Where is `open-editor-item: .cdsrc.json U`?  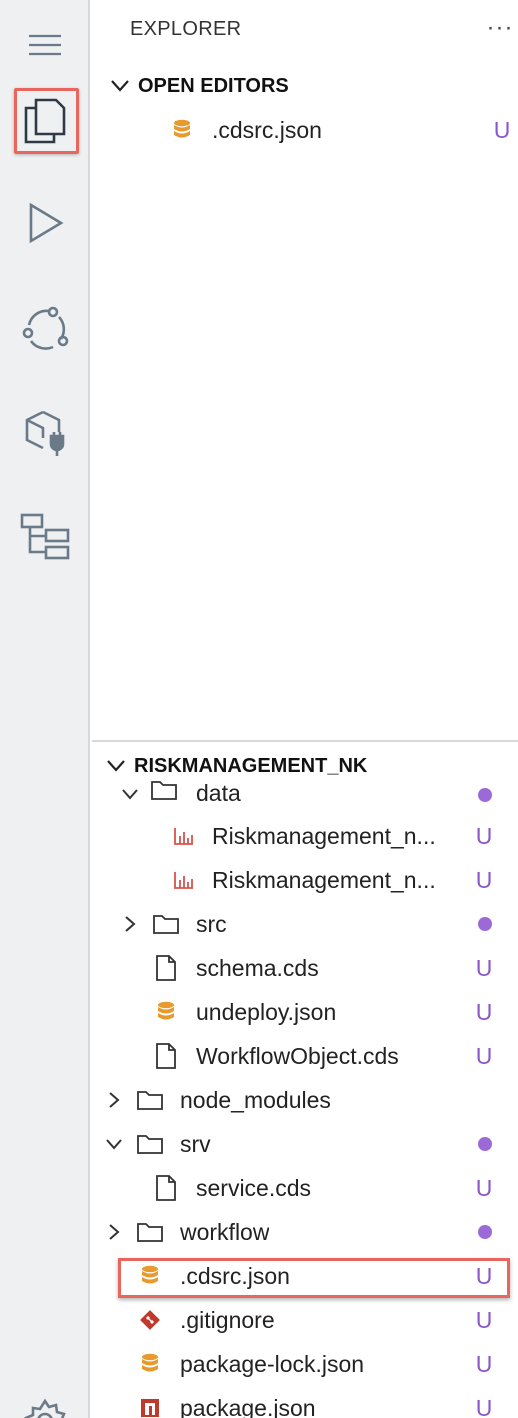
open-editor-item: .cdsrc.json U is located at coordinates (305, 130).